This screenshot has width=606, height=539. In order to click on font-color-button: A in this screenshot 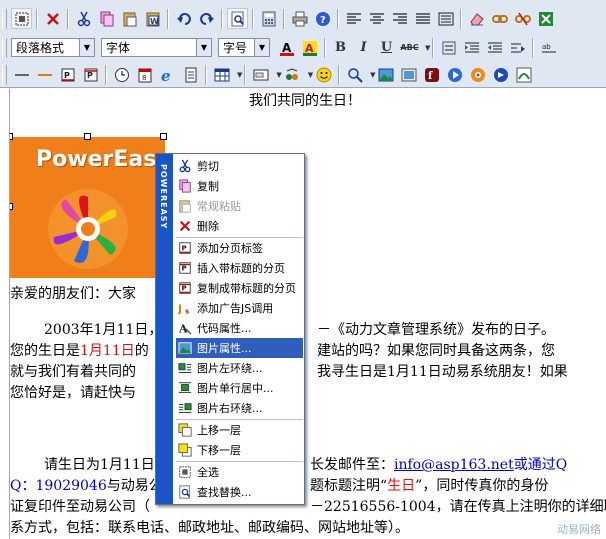, I will do `click(286, 47)`.